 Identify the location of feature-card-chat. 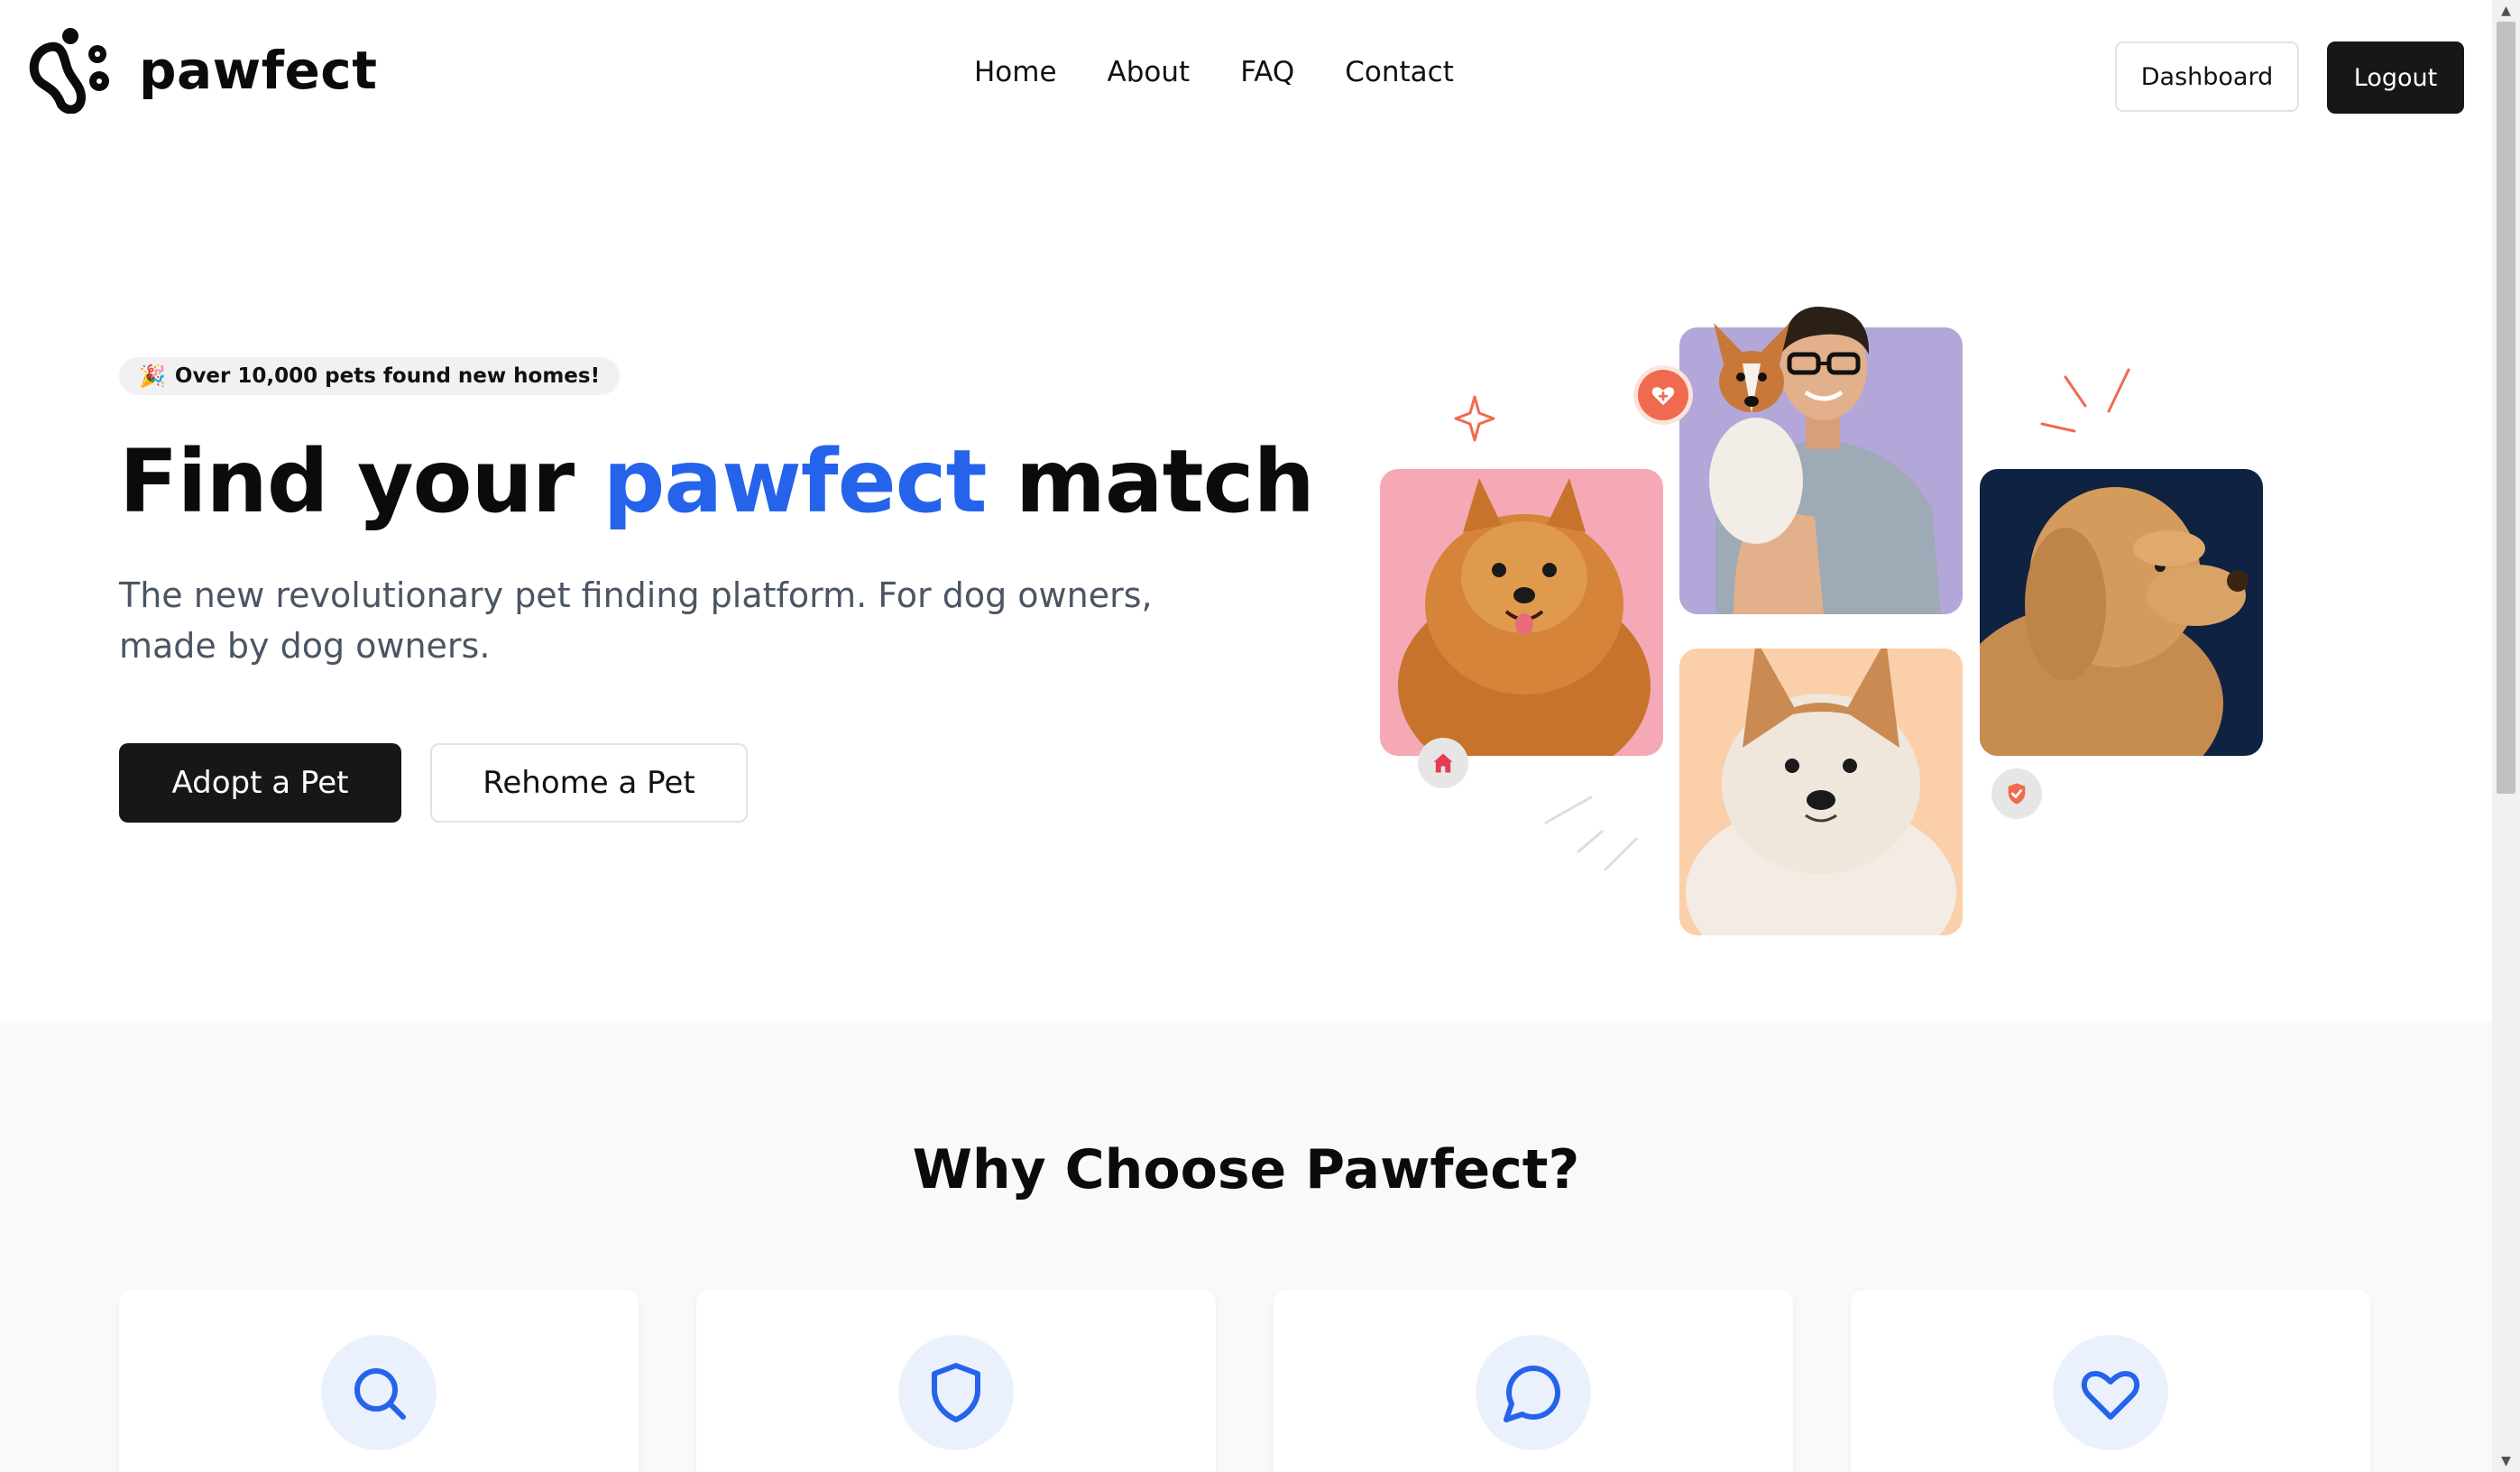
(1534, 1381).